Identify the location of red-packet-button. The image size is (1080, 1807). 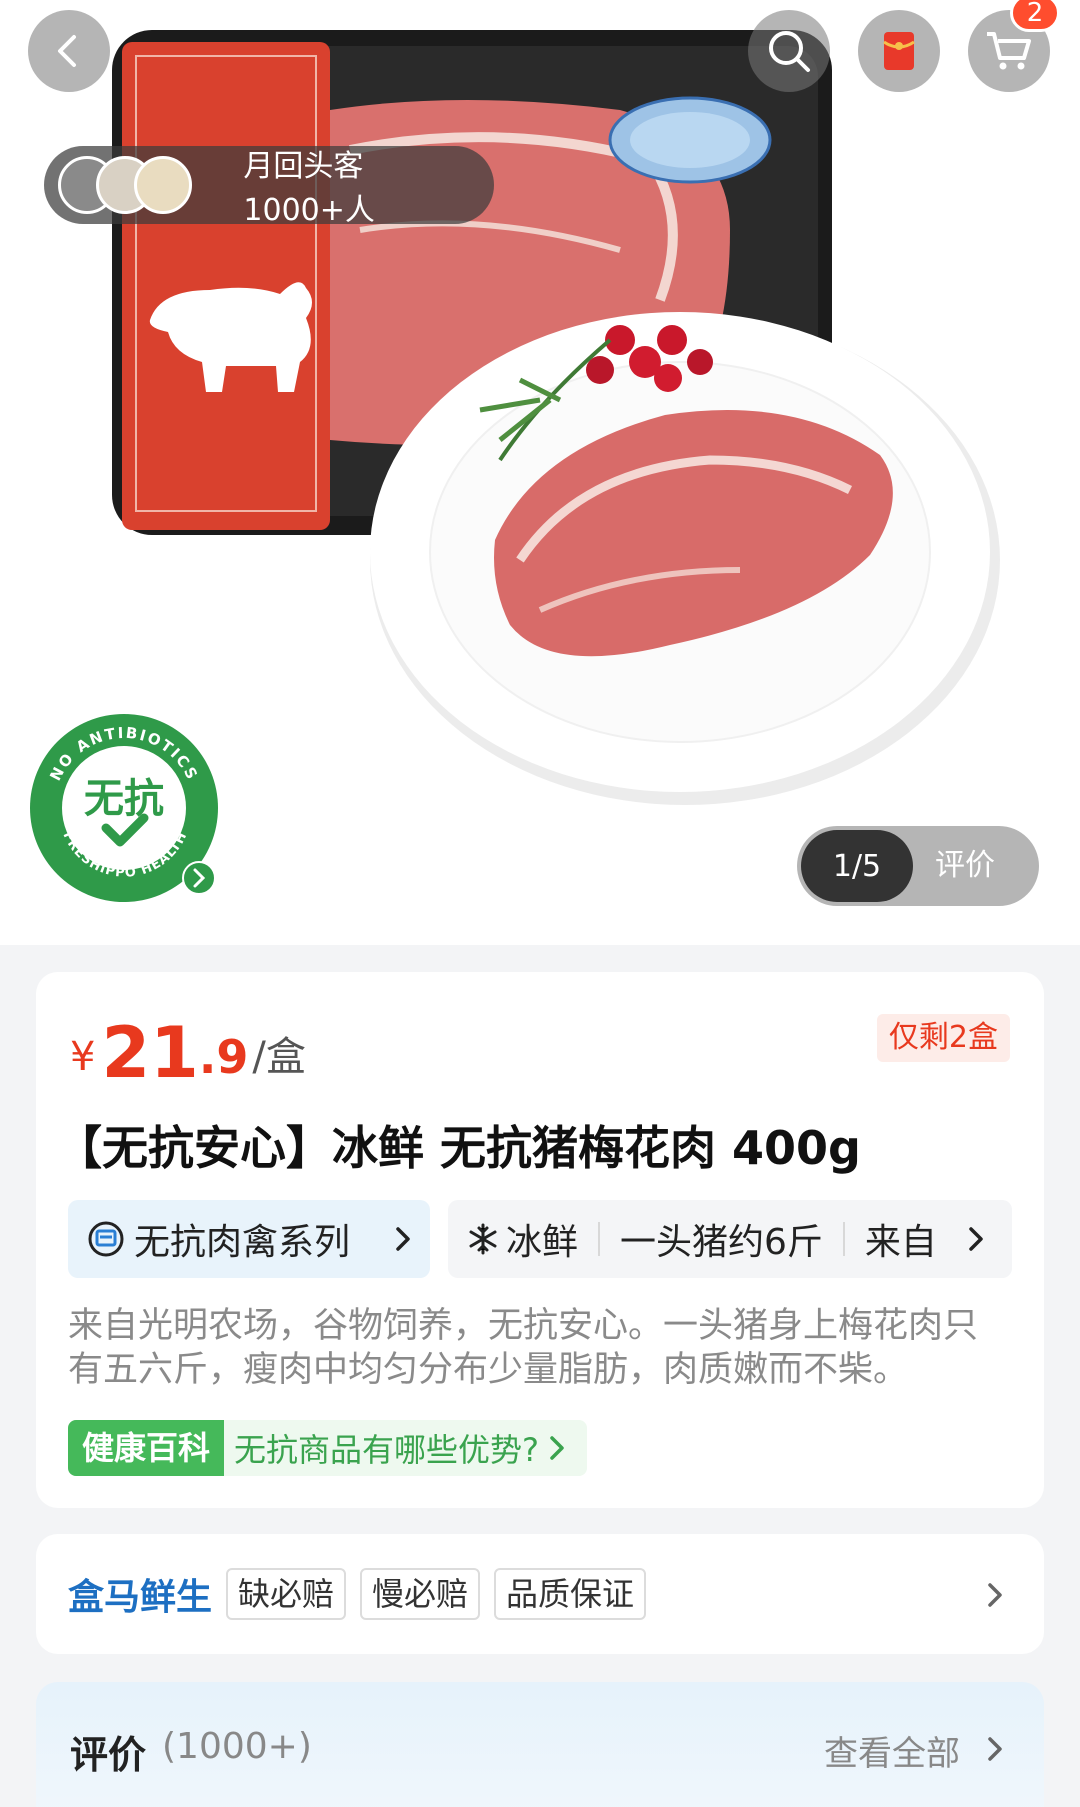
(899, 51).